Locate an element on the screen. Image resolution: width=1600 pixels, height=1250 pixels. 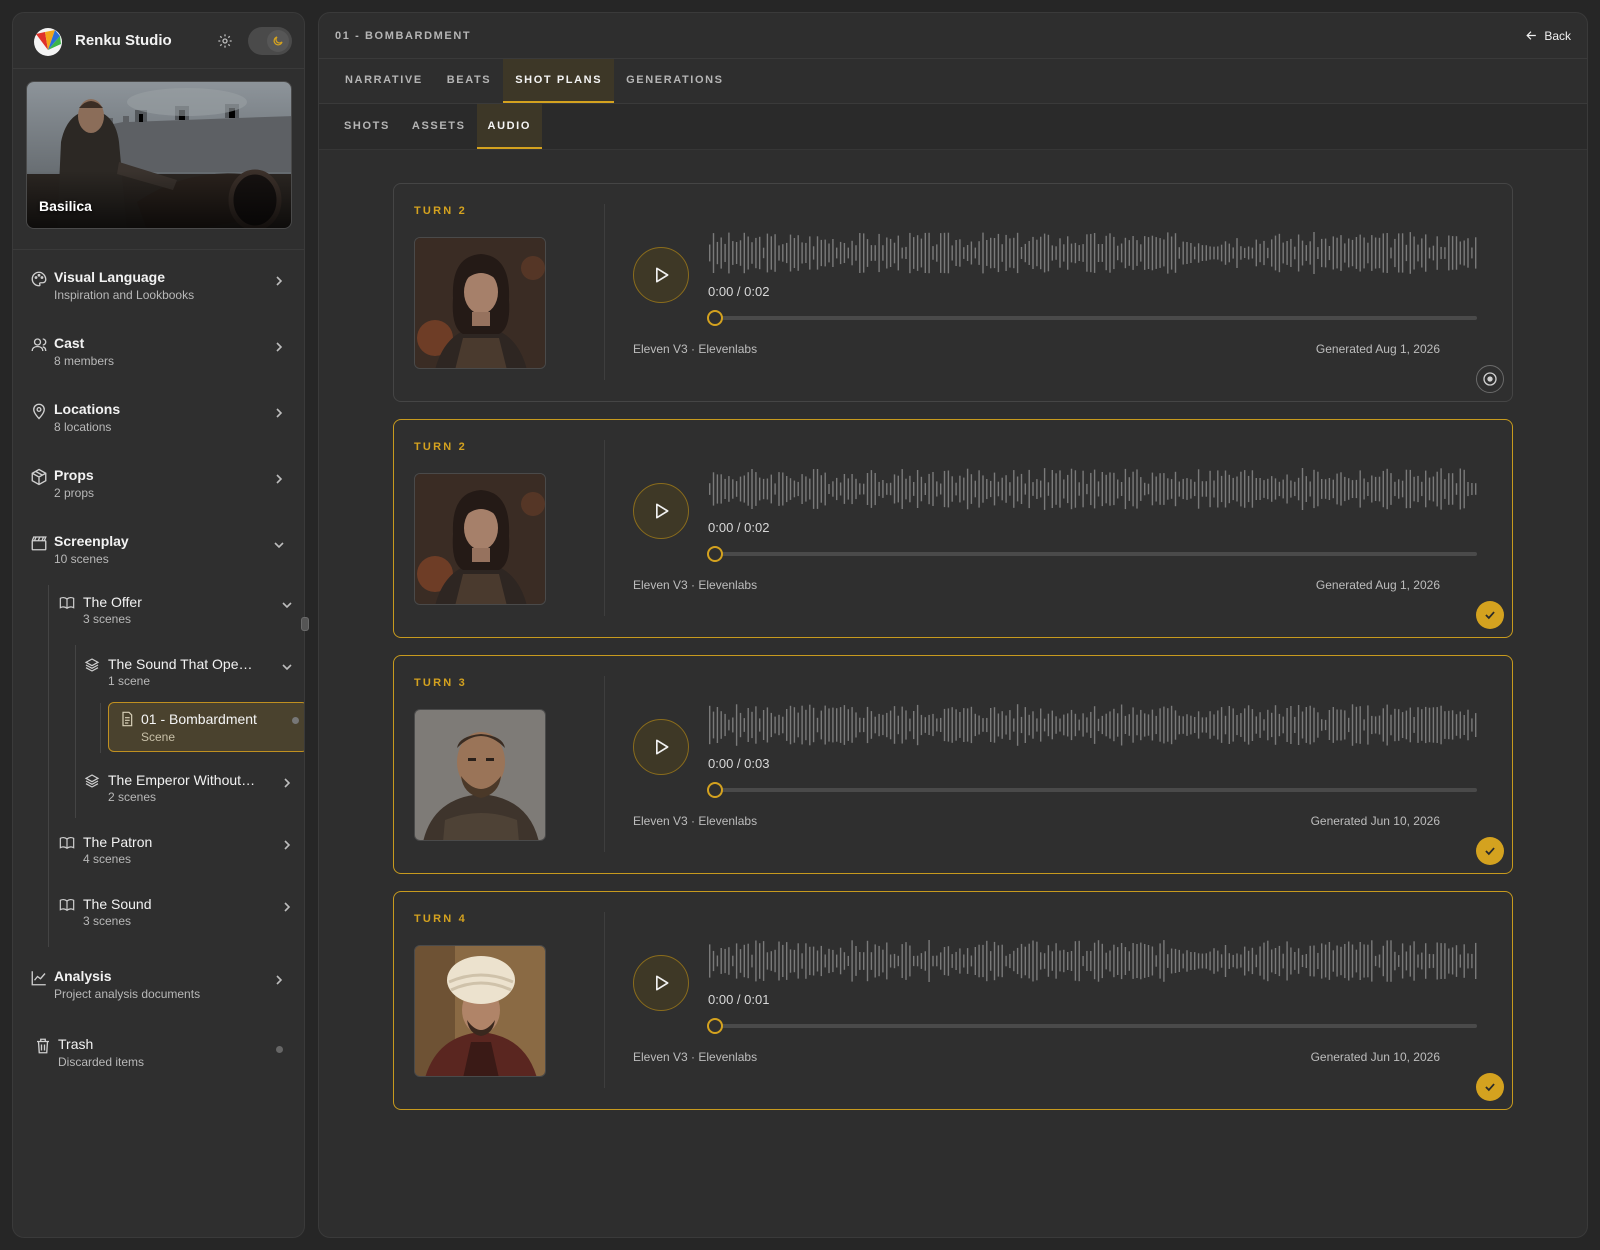
generated-date: Generated Aug 1, 2026 is located at coordinates (1377, 349).